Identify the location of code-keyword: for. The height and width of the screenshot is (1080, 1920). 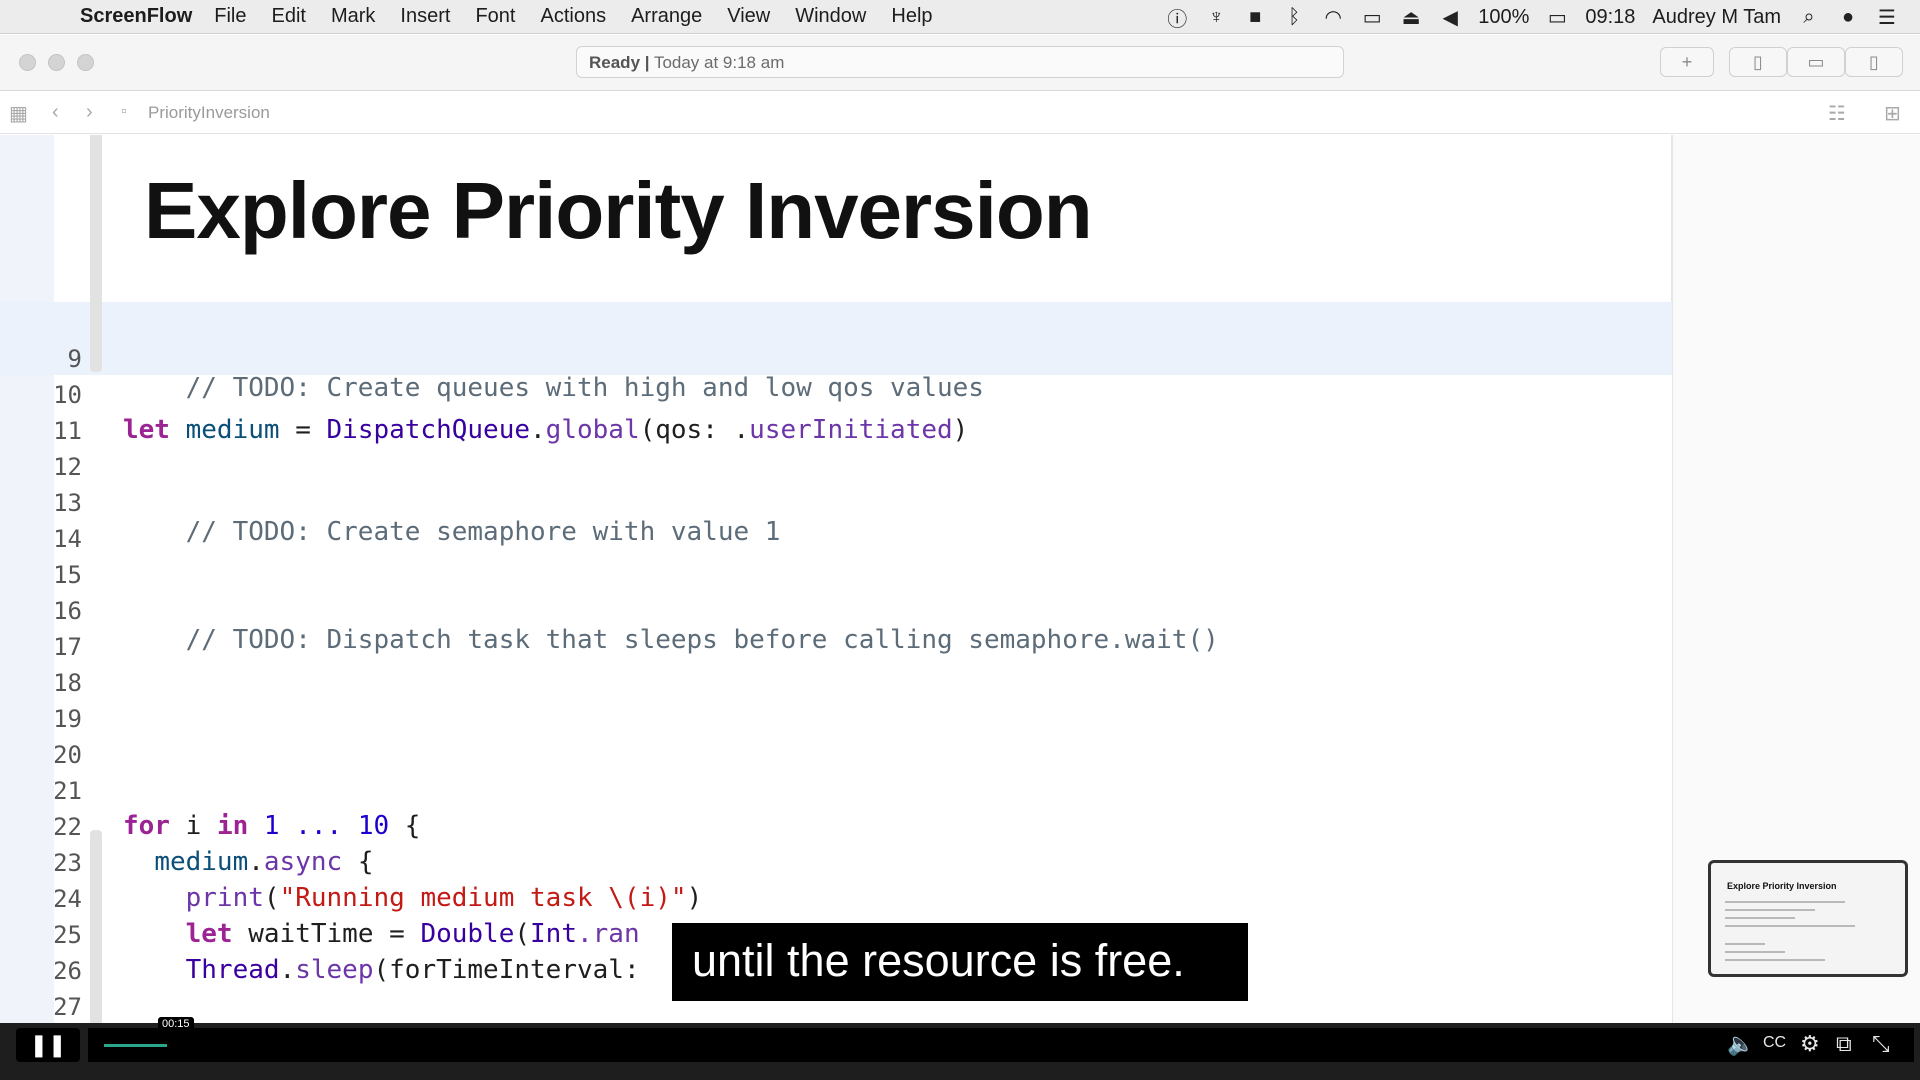
(146, 826).